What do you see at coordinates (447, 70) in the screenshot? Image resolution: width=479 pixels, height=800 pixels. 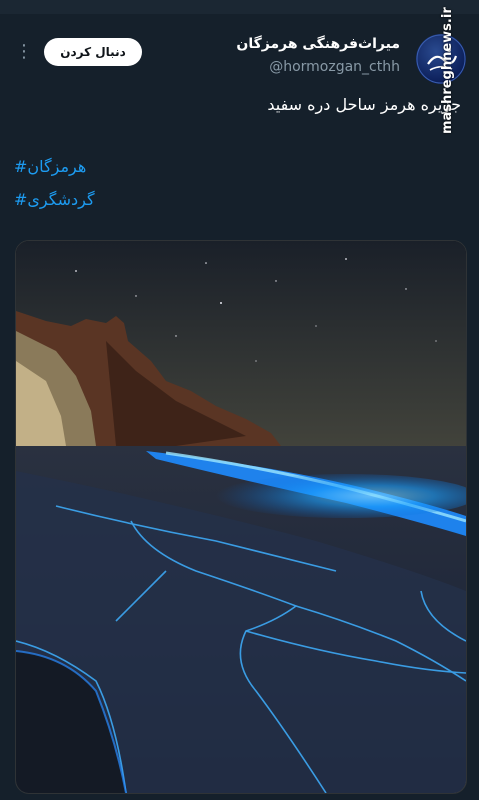 I see `watermark-text: mashreghnews.ir` at bounding box center [447, 70].